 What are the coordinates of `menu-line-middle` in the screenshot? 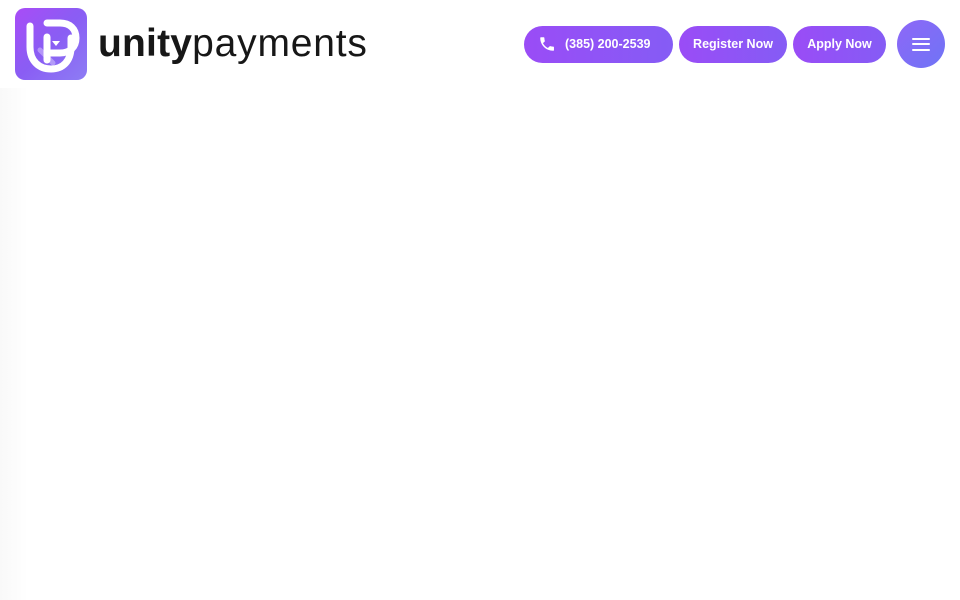 It's located at (921, 44).